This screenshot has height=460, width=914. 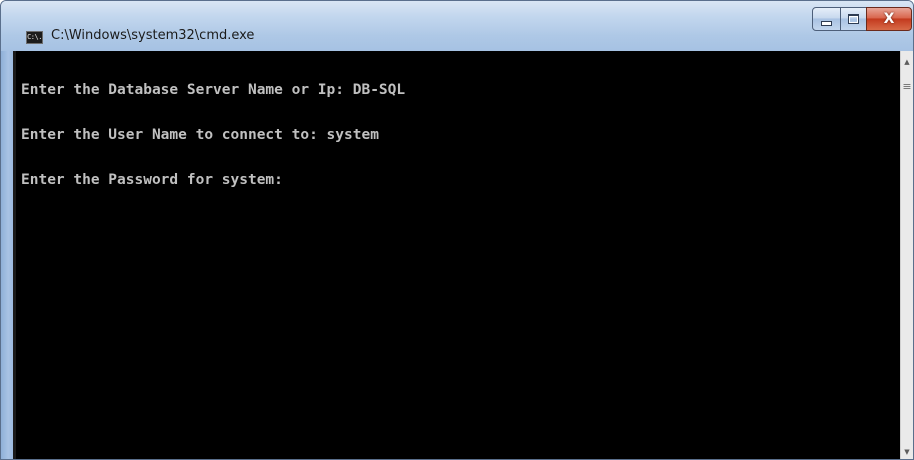 What do you see at coordinates (14, 255) in the screenshot?
I see `console-left-edge` at bounding box center [14, 255].